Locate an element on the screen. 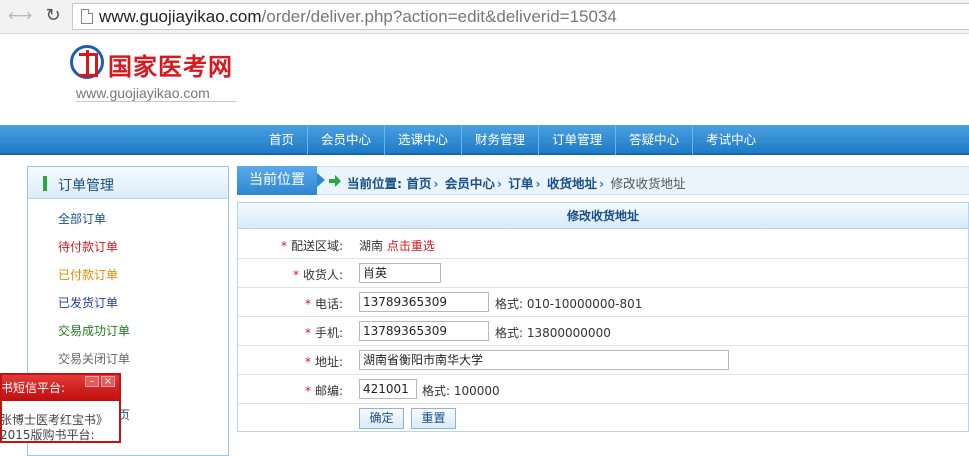  confirm-button: 确定 is located at coordinates (381, 418).